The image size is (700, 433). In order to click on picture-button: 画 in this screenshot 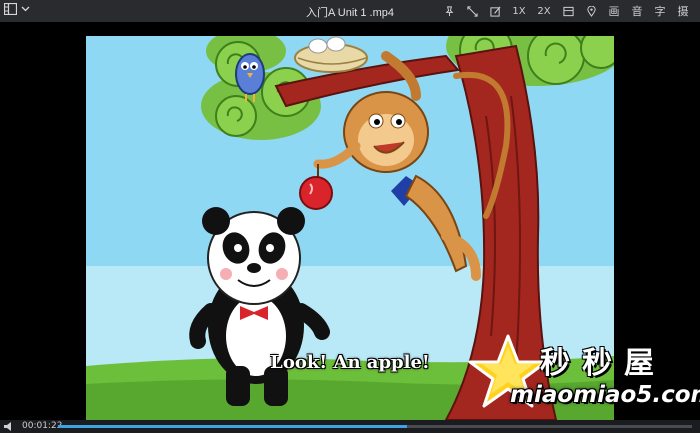, I will do `click(614, 11)`.